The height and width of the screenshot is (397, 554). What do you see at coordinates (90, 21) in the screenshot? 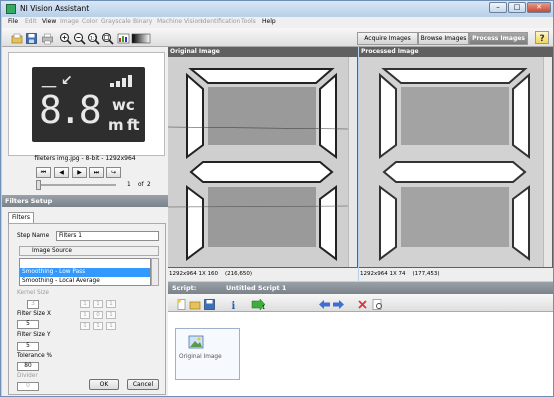
I see `menu-color: Color` at bounding box center [90, 21].